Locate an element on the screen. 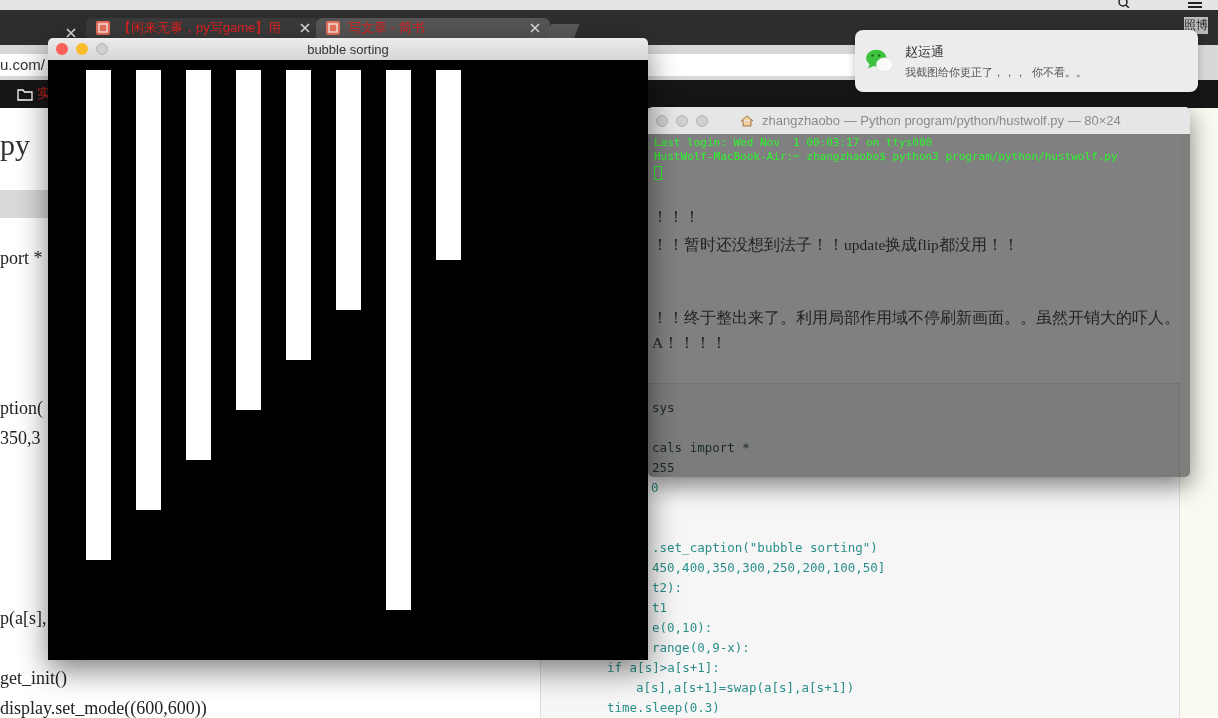 The width and height of the screenshot is (1218, 718). article-text: display.set_mode((600,600)) is located at coordinates (103, 708).